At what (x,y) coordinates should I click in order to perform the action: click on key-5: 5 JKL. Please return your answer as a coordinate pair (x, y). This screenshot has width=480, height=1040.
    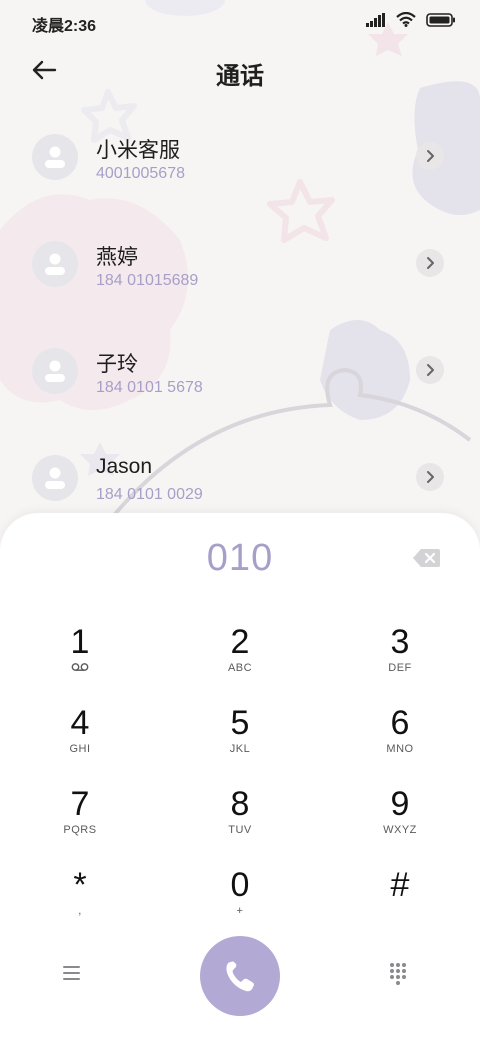
    Looking at the image, I should click on (240, 739).